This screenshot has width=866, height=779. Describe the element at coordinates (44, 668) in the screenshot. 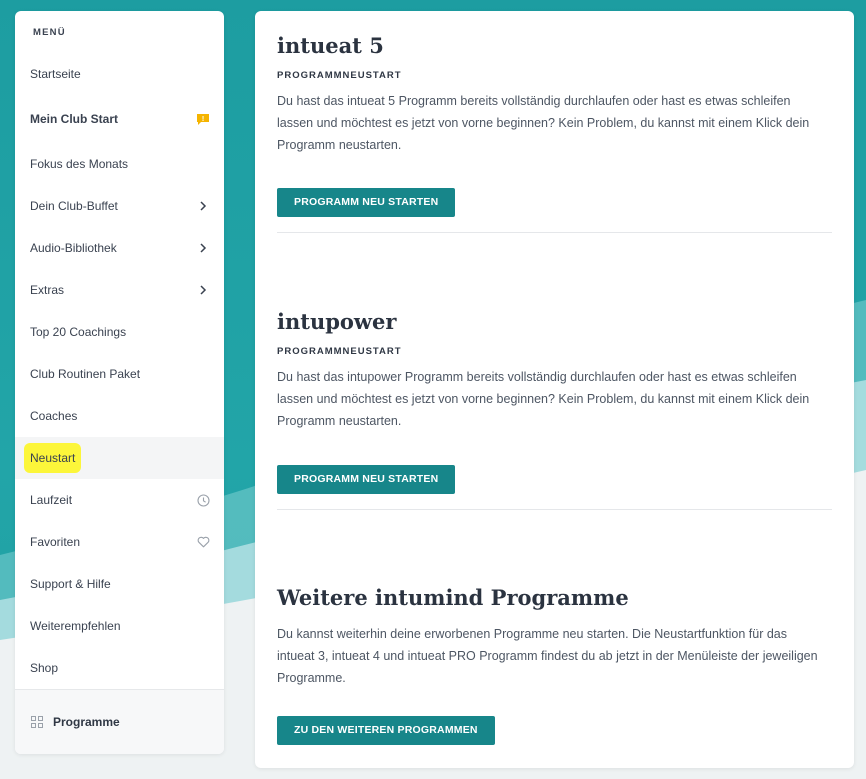

I see `sidebar-item-label: Shop` at that location.